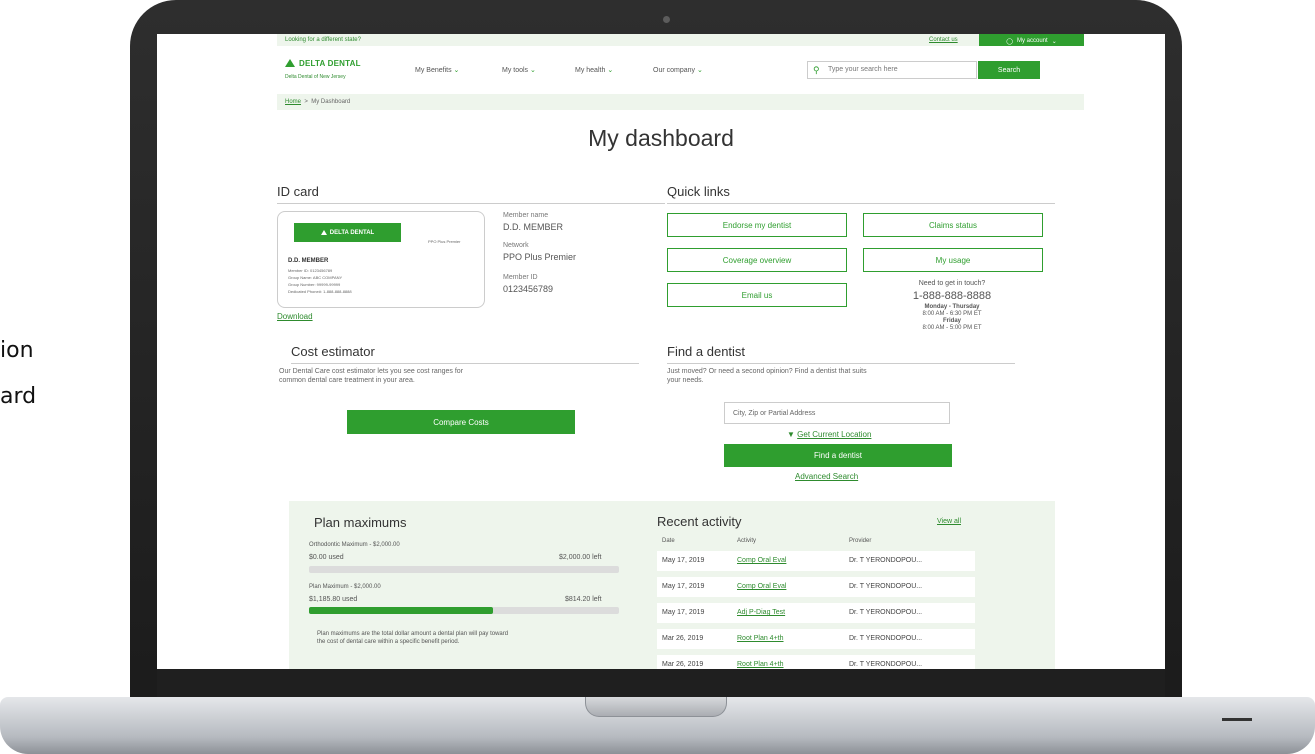 This screenshot has width=1315, height=754. I want to click on download-link: Download, so click(295, 316).